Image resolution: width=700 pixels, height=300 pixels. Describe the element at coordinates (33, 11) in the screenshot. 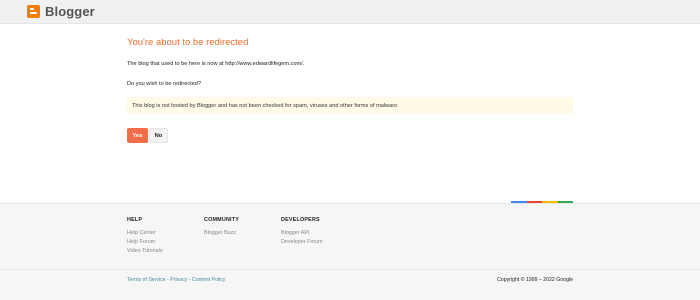

I see `blogger-icon` at that location.